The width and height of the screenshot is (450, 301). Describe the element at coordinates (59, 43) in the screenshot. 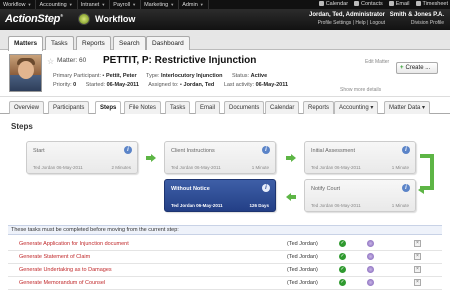

I see `tab-tasks: Tasks` at that location.